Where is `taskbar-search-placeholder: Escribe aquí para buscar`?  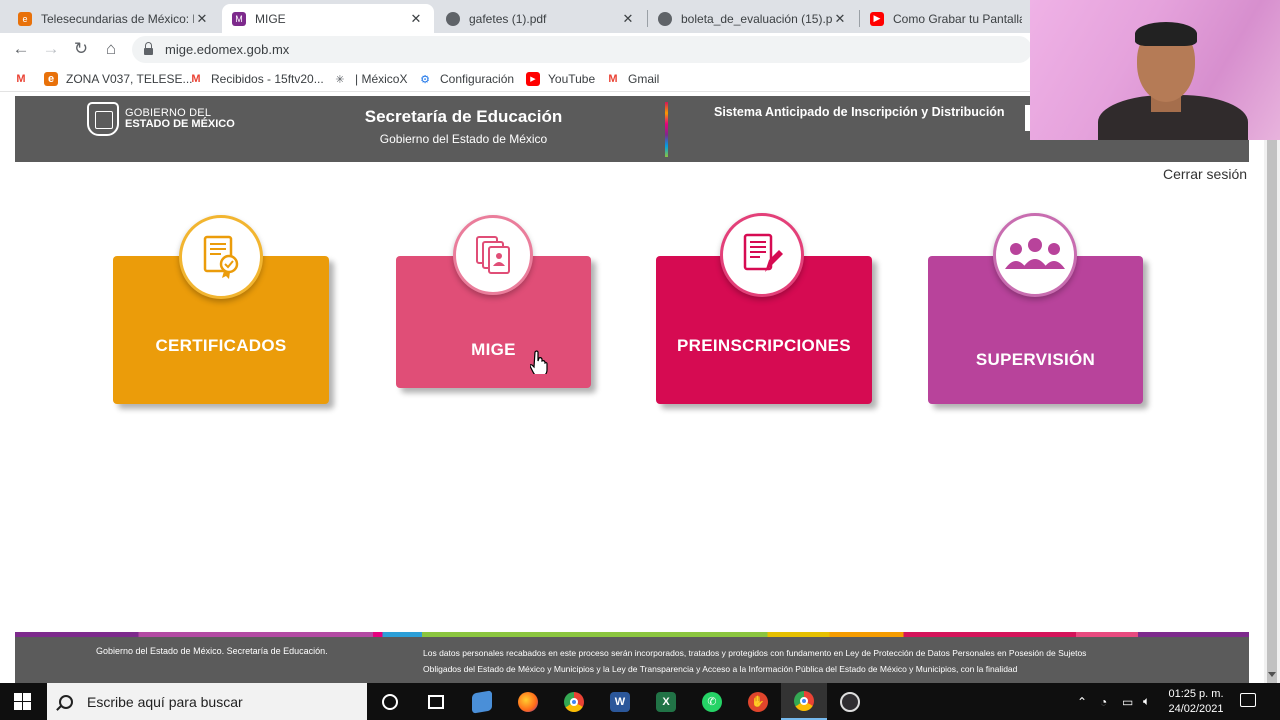
taskbar-search-placeholder: Escribe aquí para buscar is located at coordinates (165, 701).